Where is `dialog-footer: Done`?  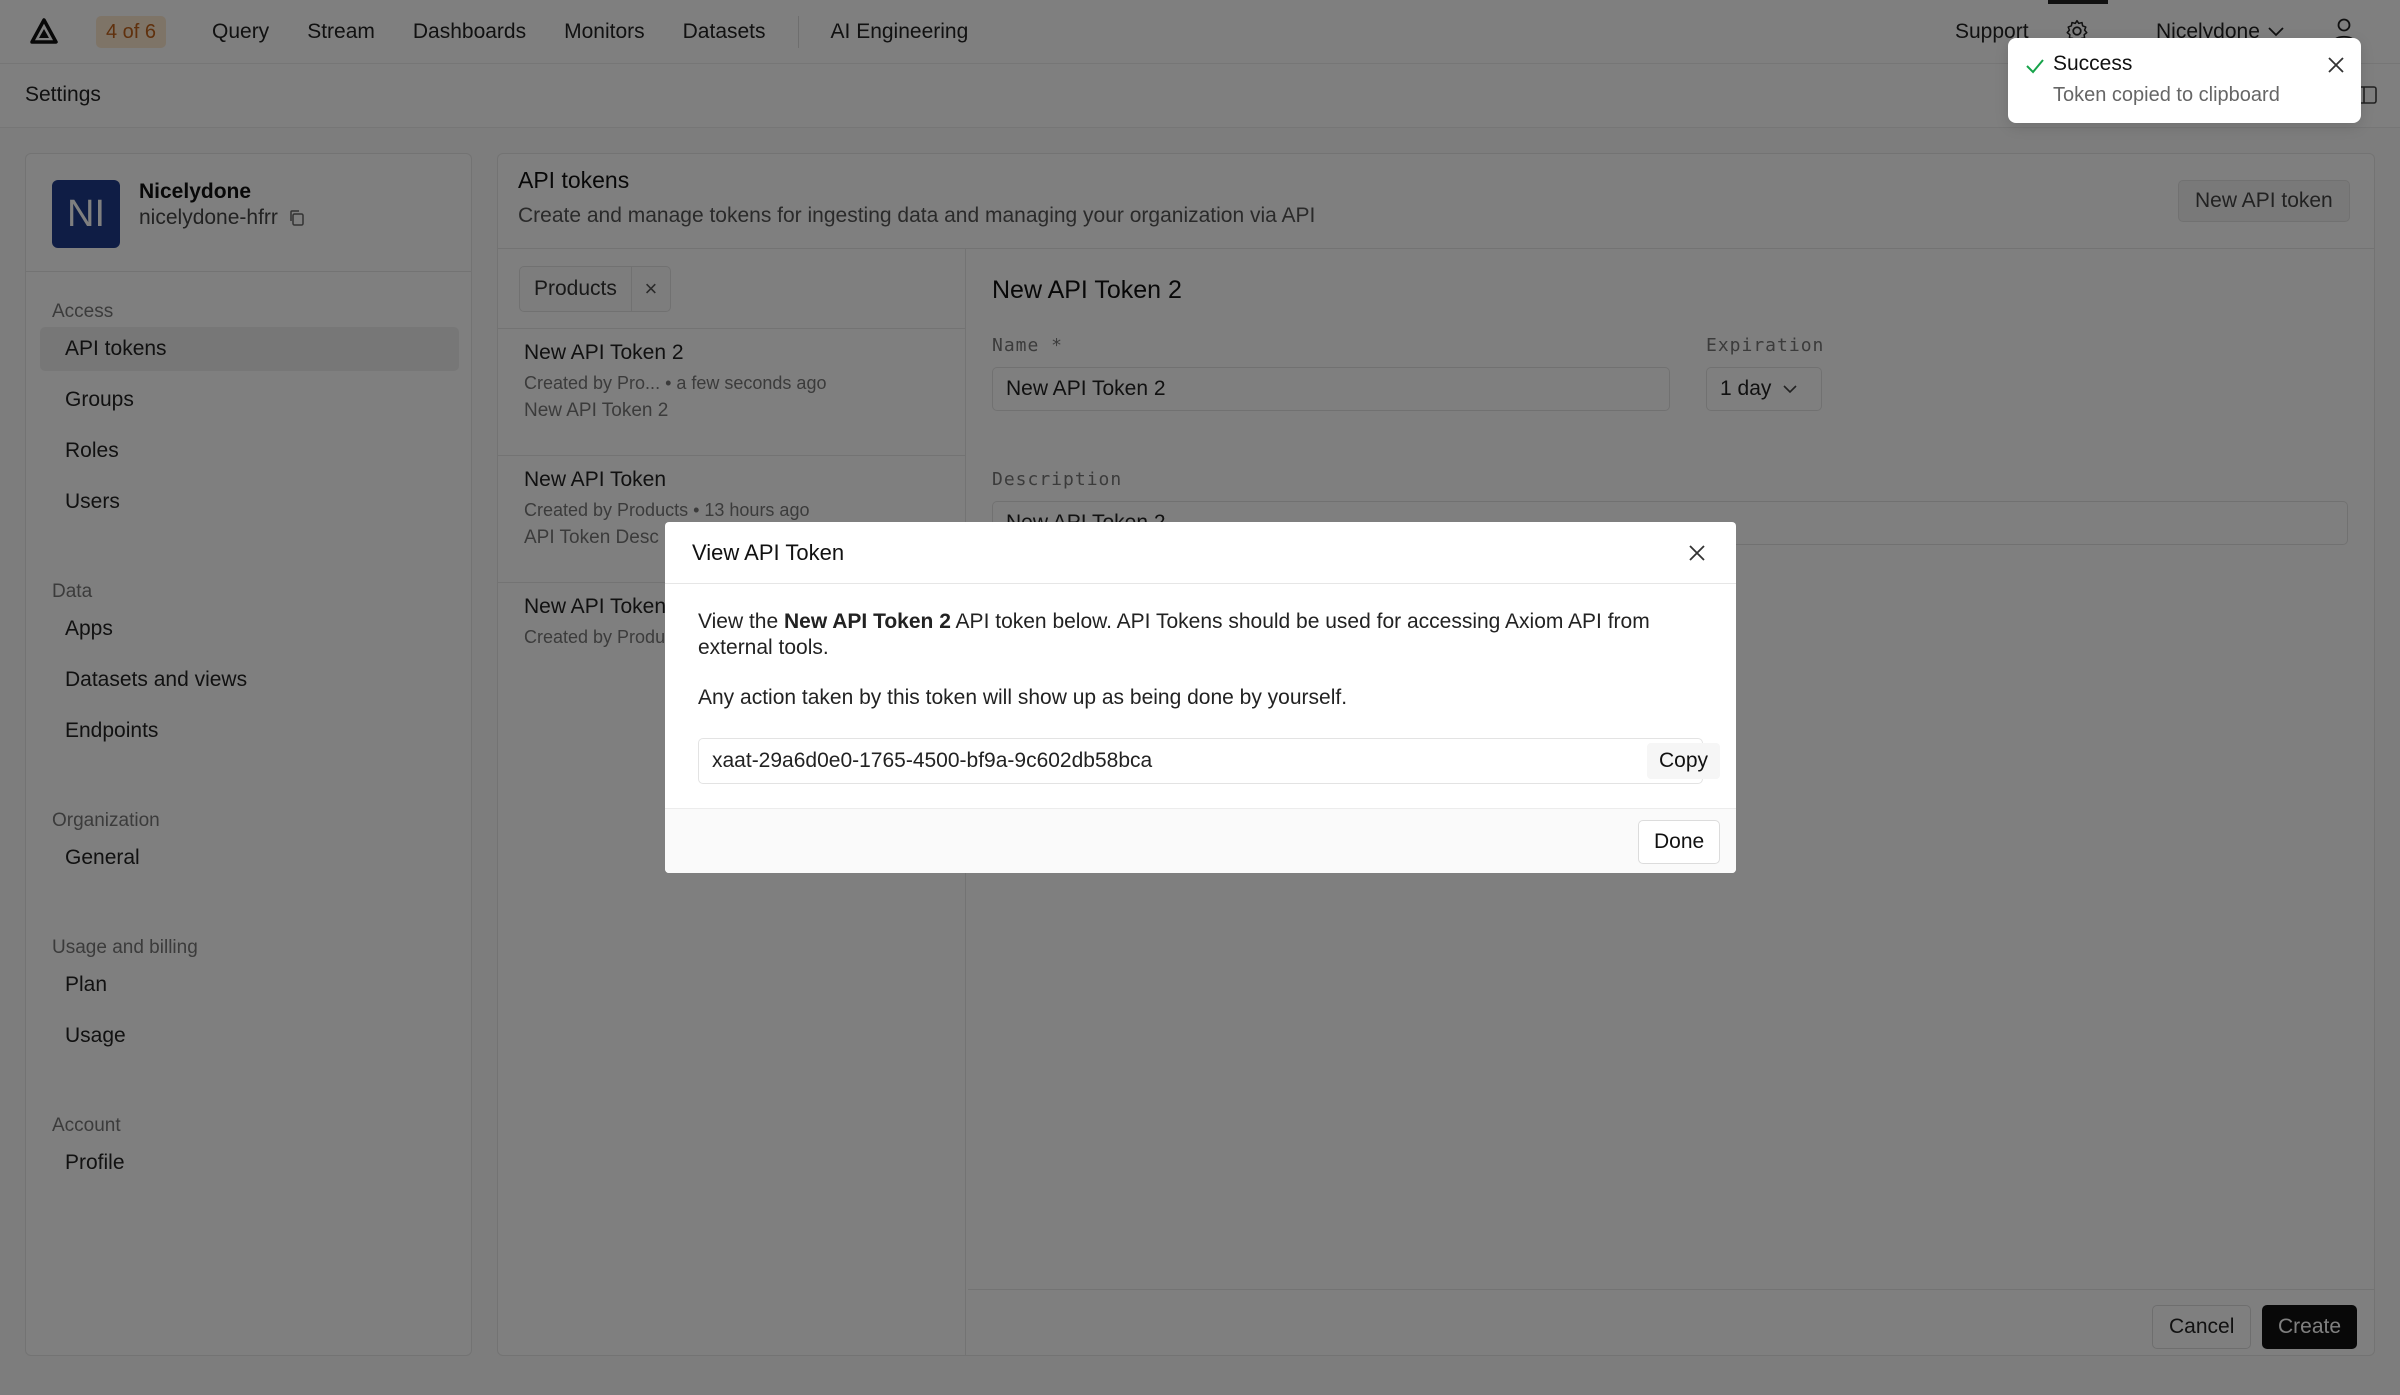 dialog-footer: Done is located at coordinates (1200, 840).